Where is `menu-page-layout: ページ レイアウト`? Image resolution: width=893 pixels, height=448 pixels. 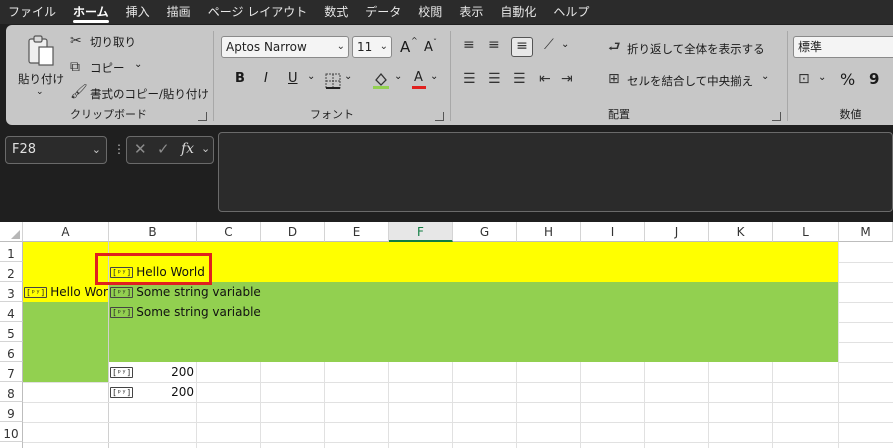 menu-page-layout: ページ レイアウト is located at coordinates (258, 12).